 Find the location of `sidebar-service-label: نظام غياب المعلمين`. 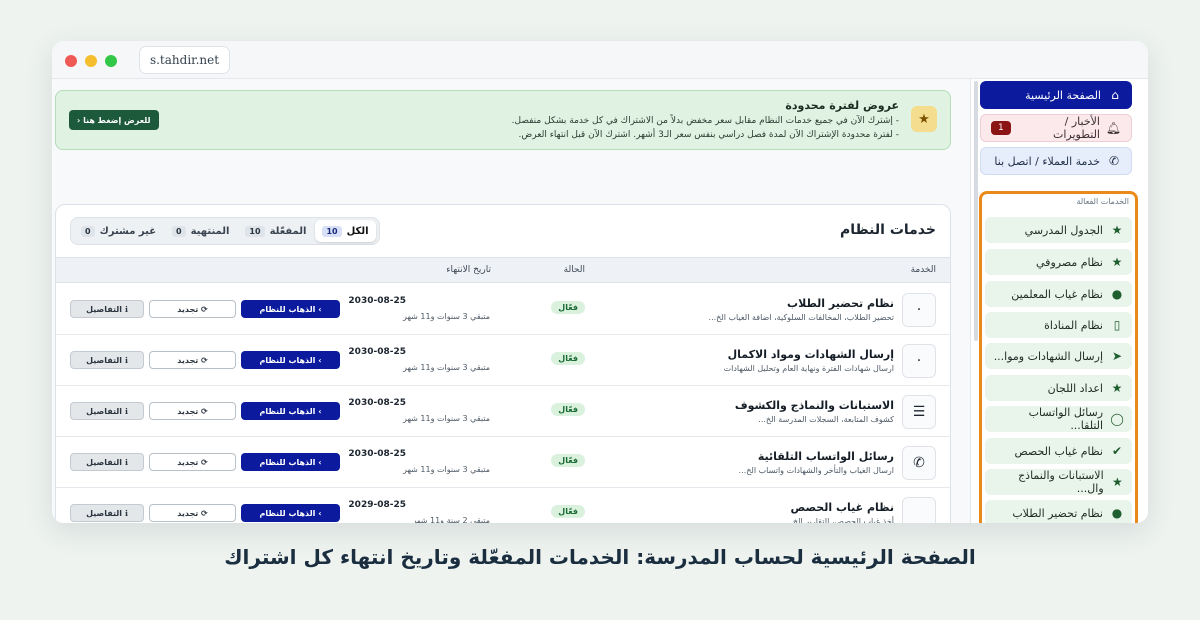

sidebar-service-label: نظام غياب المعلمين is located at coordinates (1057, 294).